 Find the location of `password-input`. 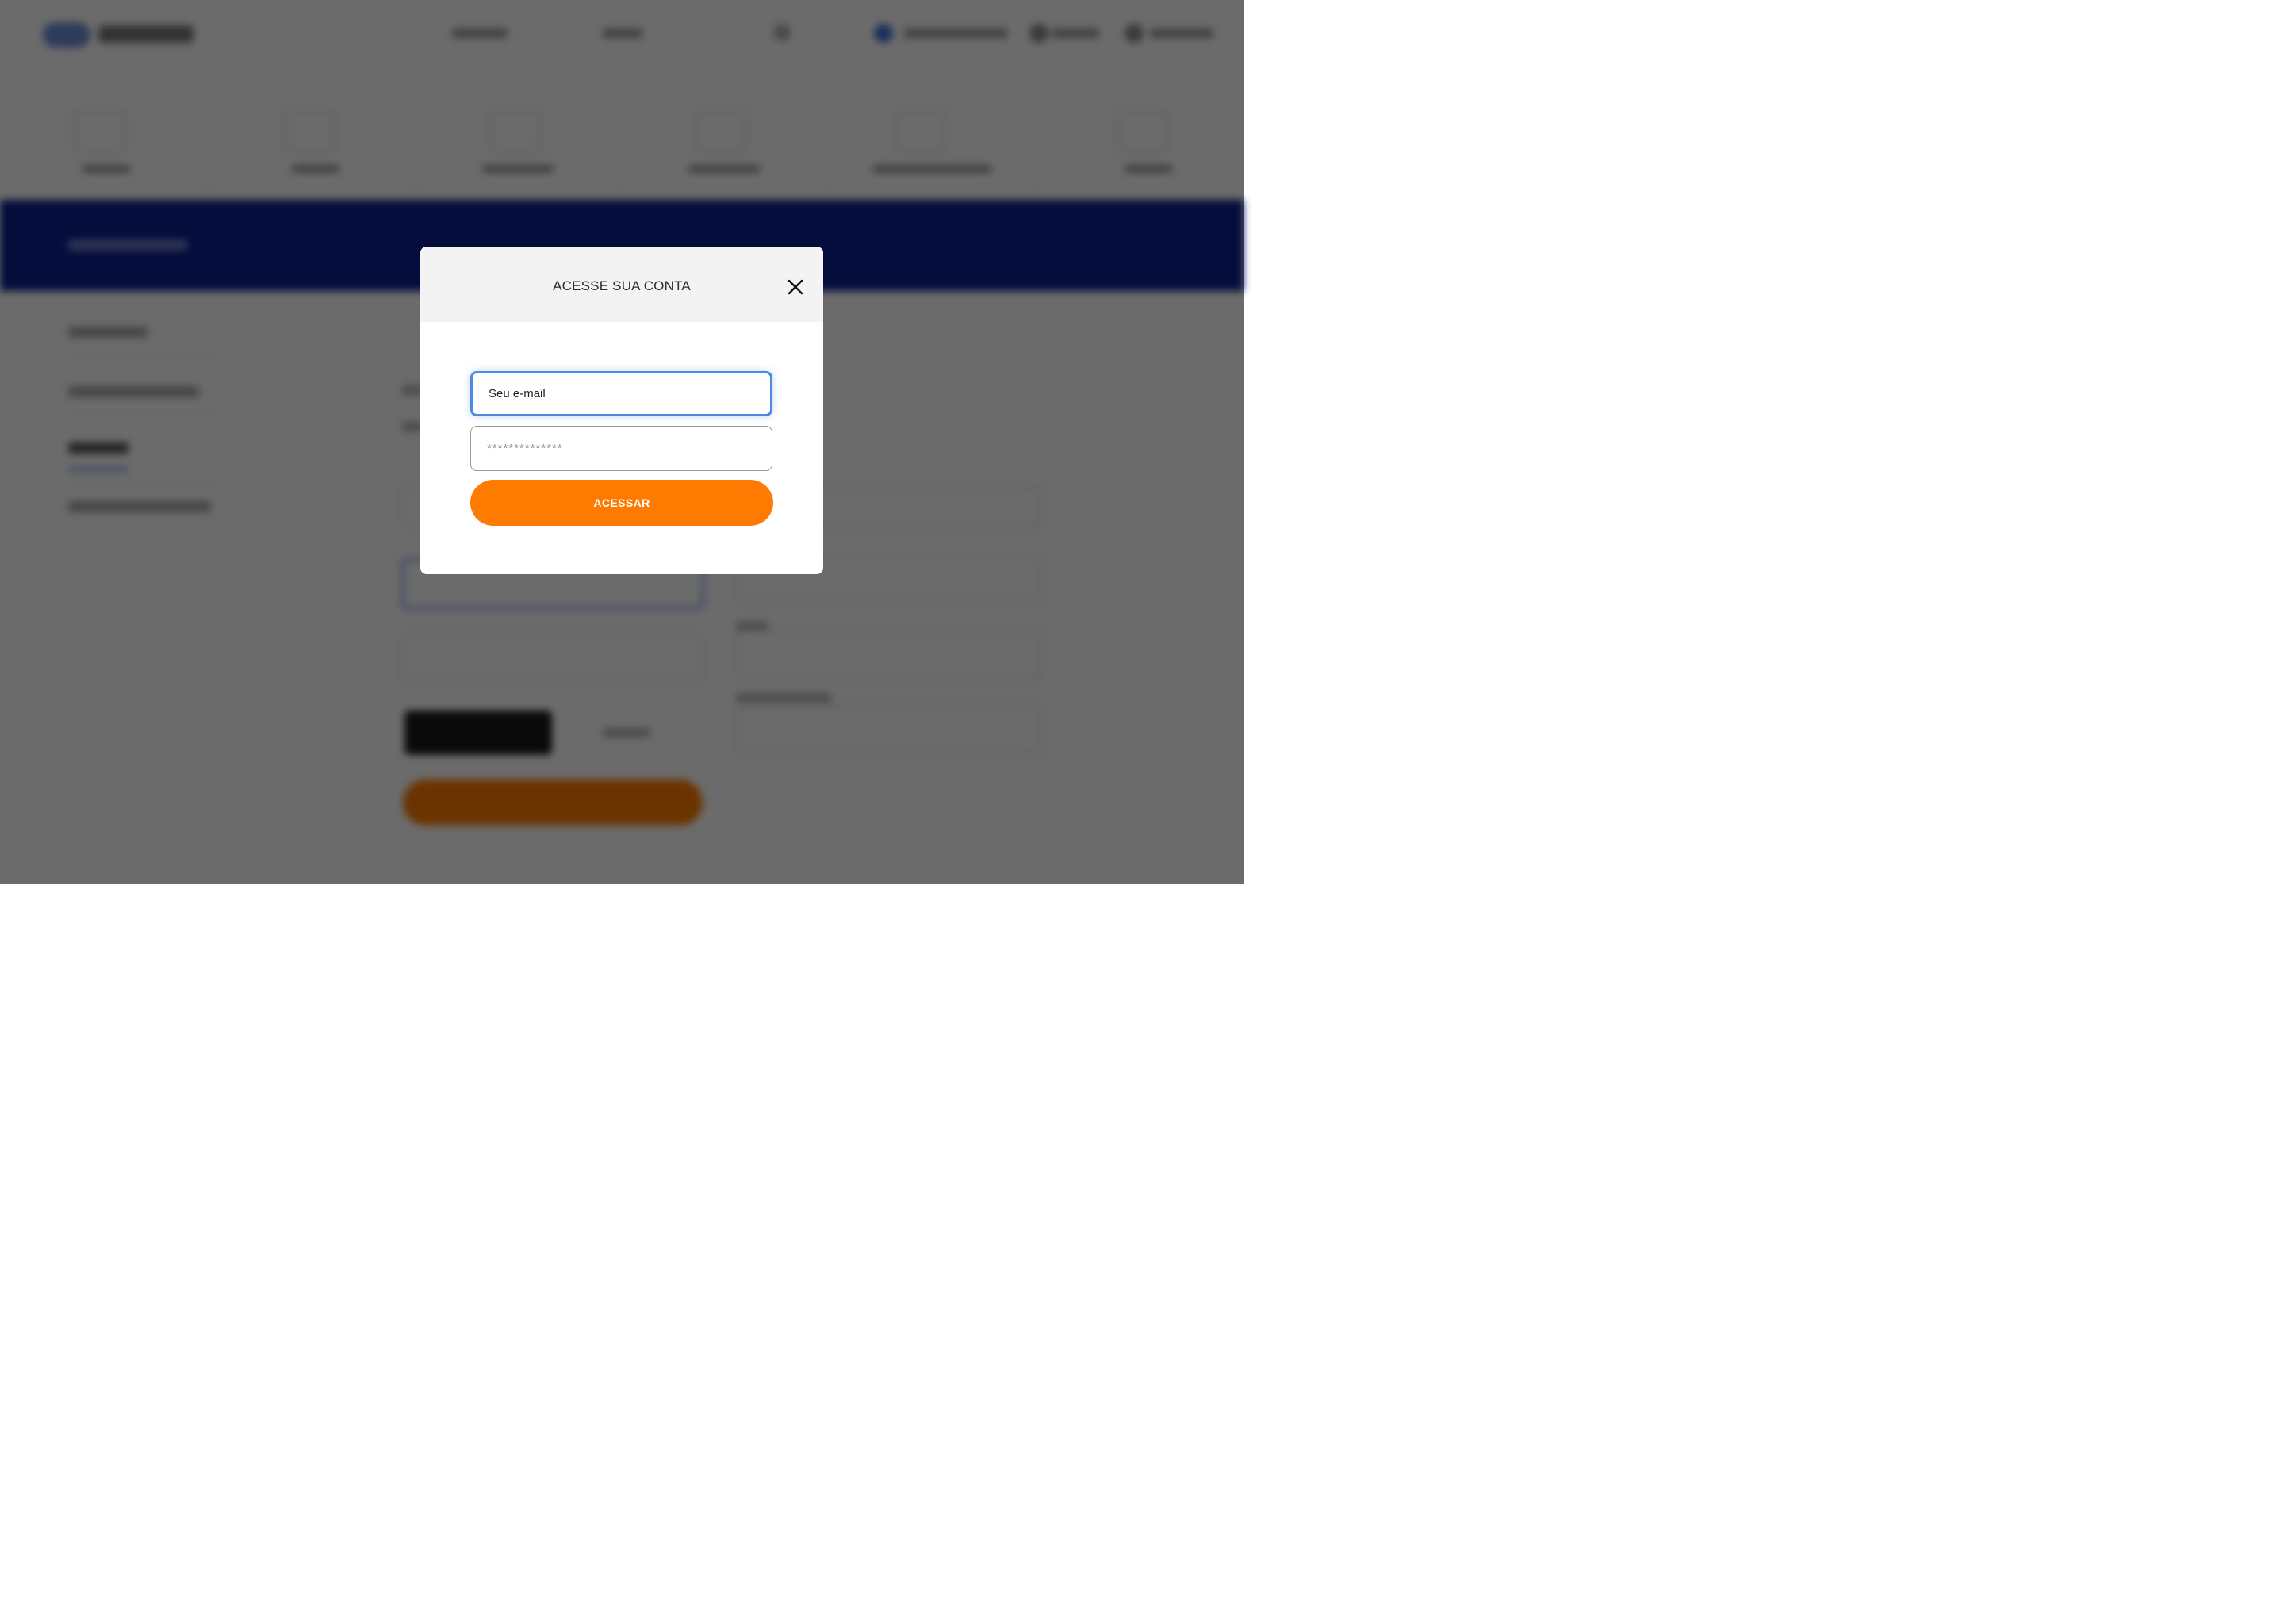

password-input is located at coordinates (621, 448).